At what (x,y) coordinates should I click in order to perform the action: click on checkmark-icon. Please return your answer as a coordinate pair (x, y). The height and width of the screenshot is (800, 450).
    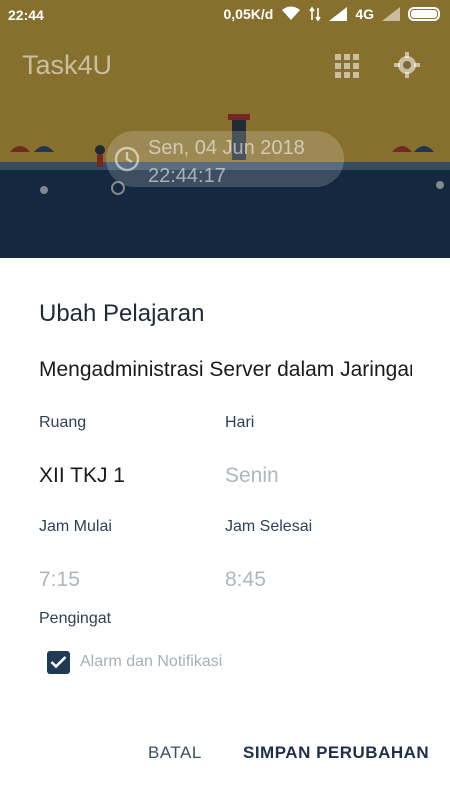
    Looking at the image, I should click on (58, 662).